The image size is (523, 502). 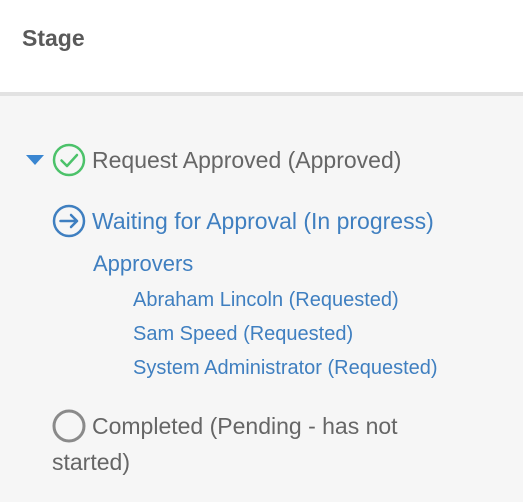 I want to click on stage-completed: Completed (Pending - has not started), so click(x=282, y=444).